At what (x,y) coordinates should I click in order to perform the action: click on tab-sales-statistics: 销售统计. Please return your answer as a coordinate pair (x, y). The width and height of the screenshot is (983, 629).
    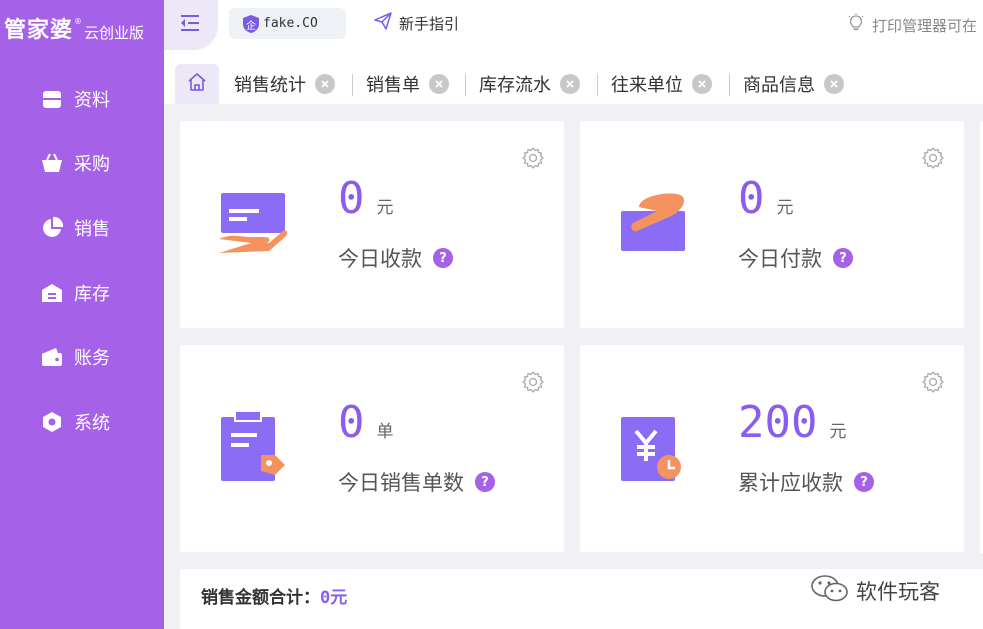
    Looking at the image, I should click on (284, 84).